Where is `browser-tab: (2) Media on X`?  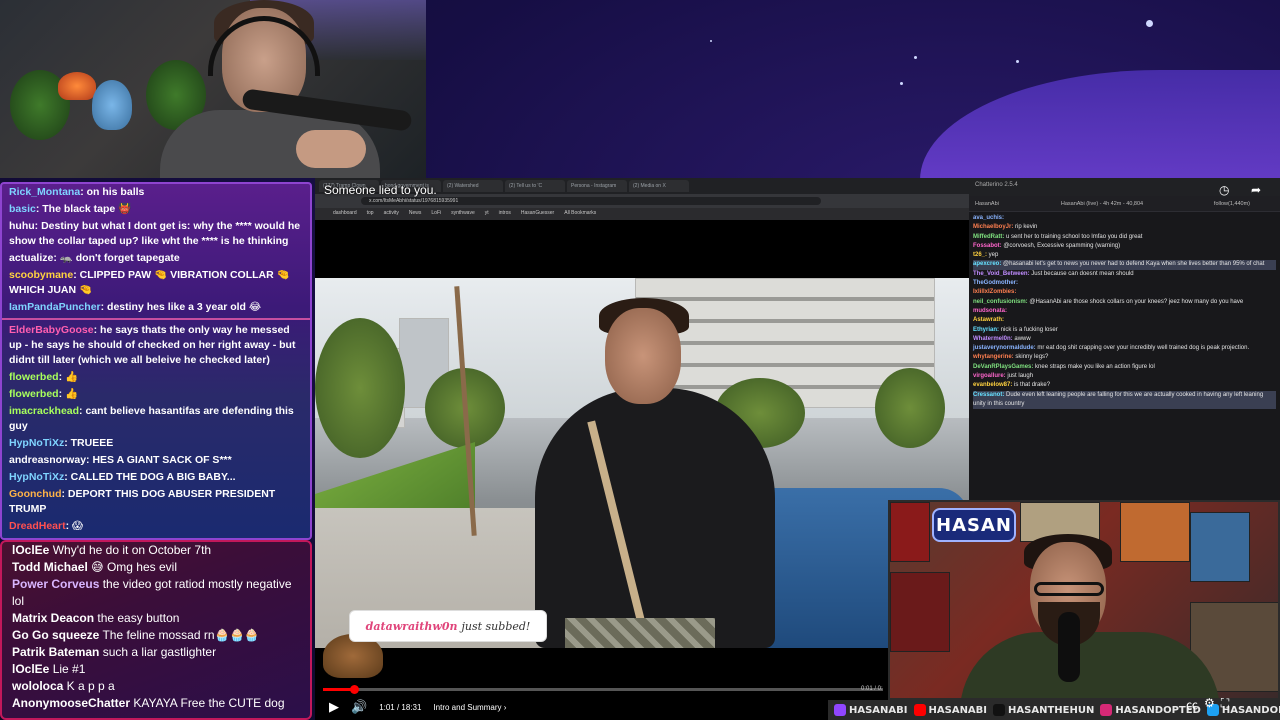 browser-tab: (2) Media on X is located at coordinates (659, 186).